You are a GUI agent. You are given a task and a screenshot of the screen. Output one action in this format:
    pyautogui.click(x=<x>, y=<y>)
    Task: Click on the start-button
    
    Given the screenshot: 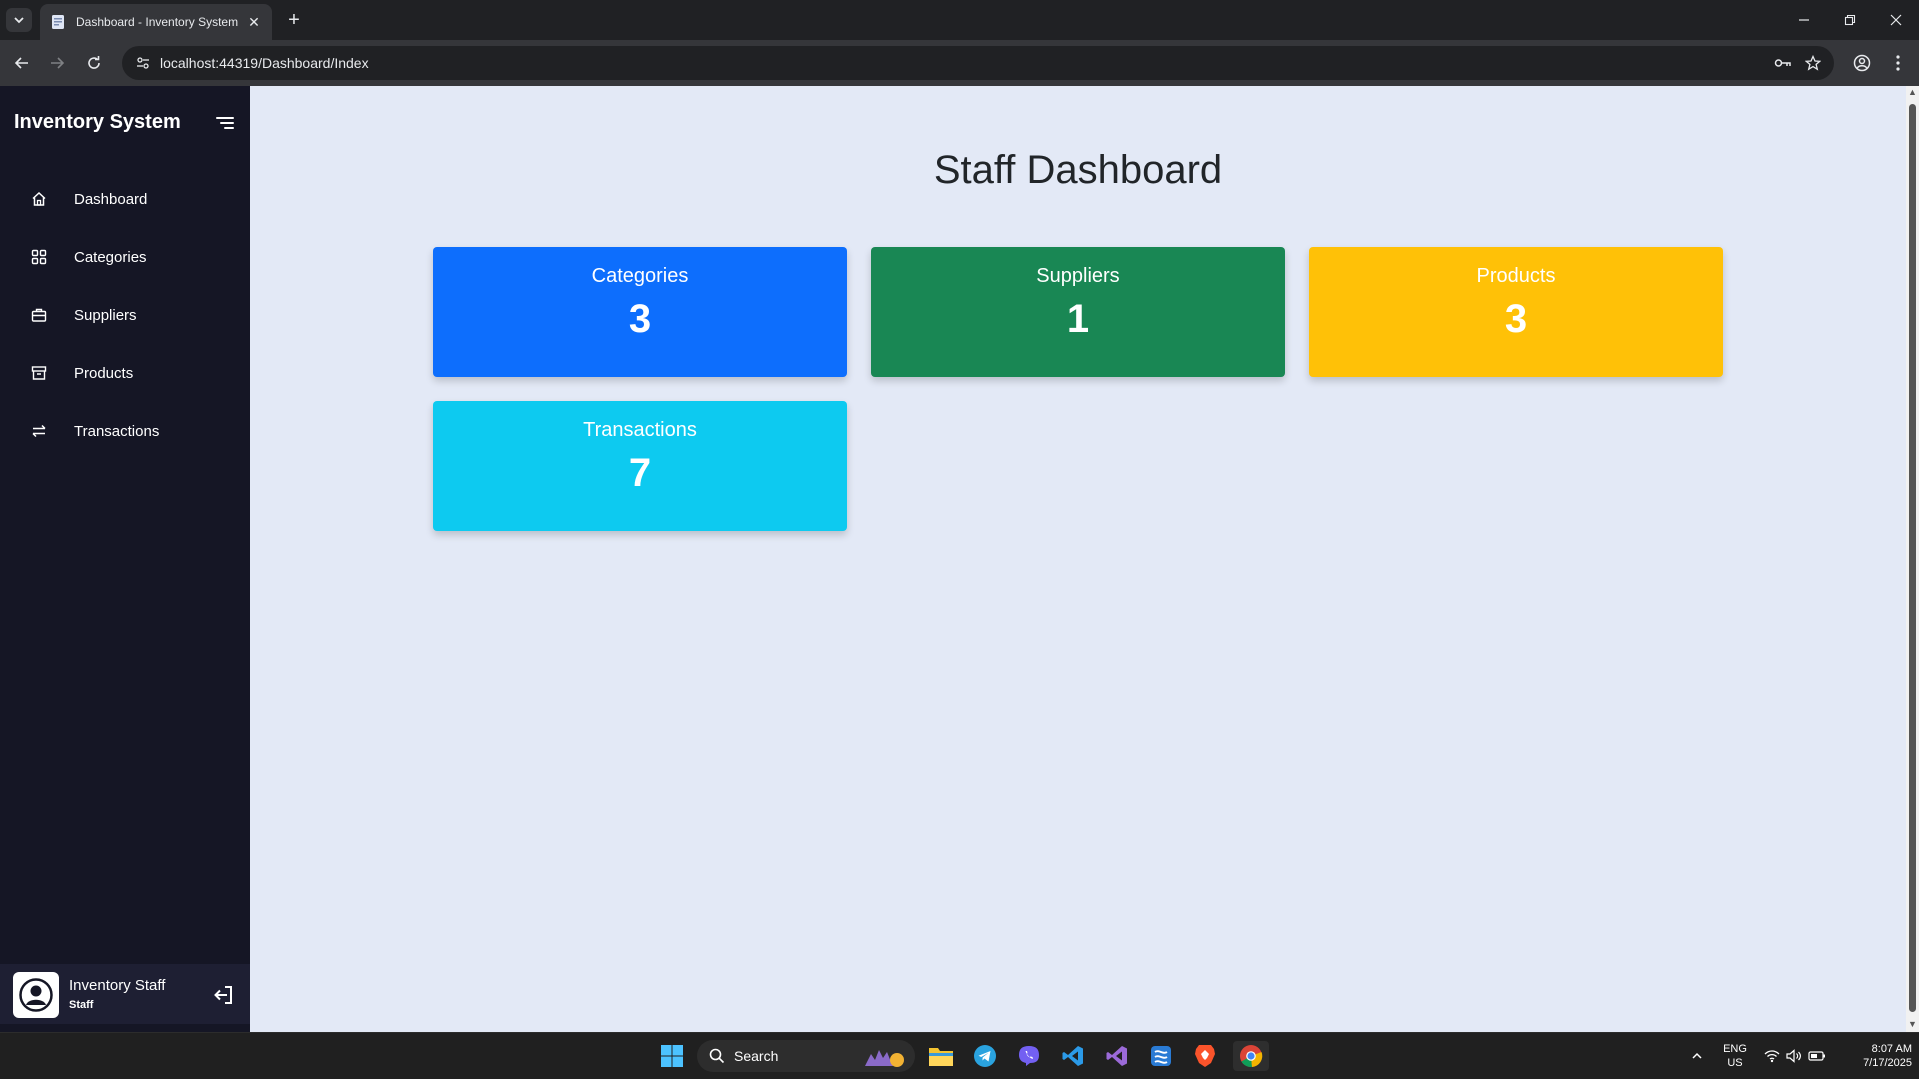 What is the action you would take?
    pyautogui.click(x=672, y=1056)
    